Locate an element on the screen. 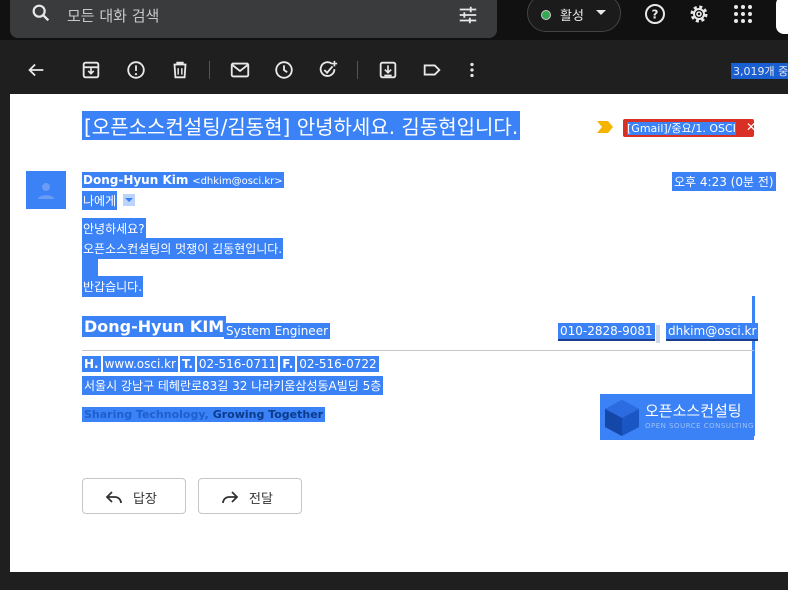 This screenshot has width=788, height=590. delete-trash-icon is located at coordinates (180, 70).